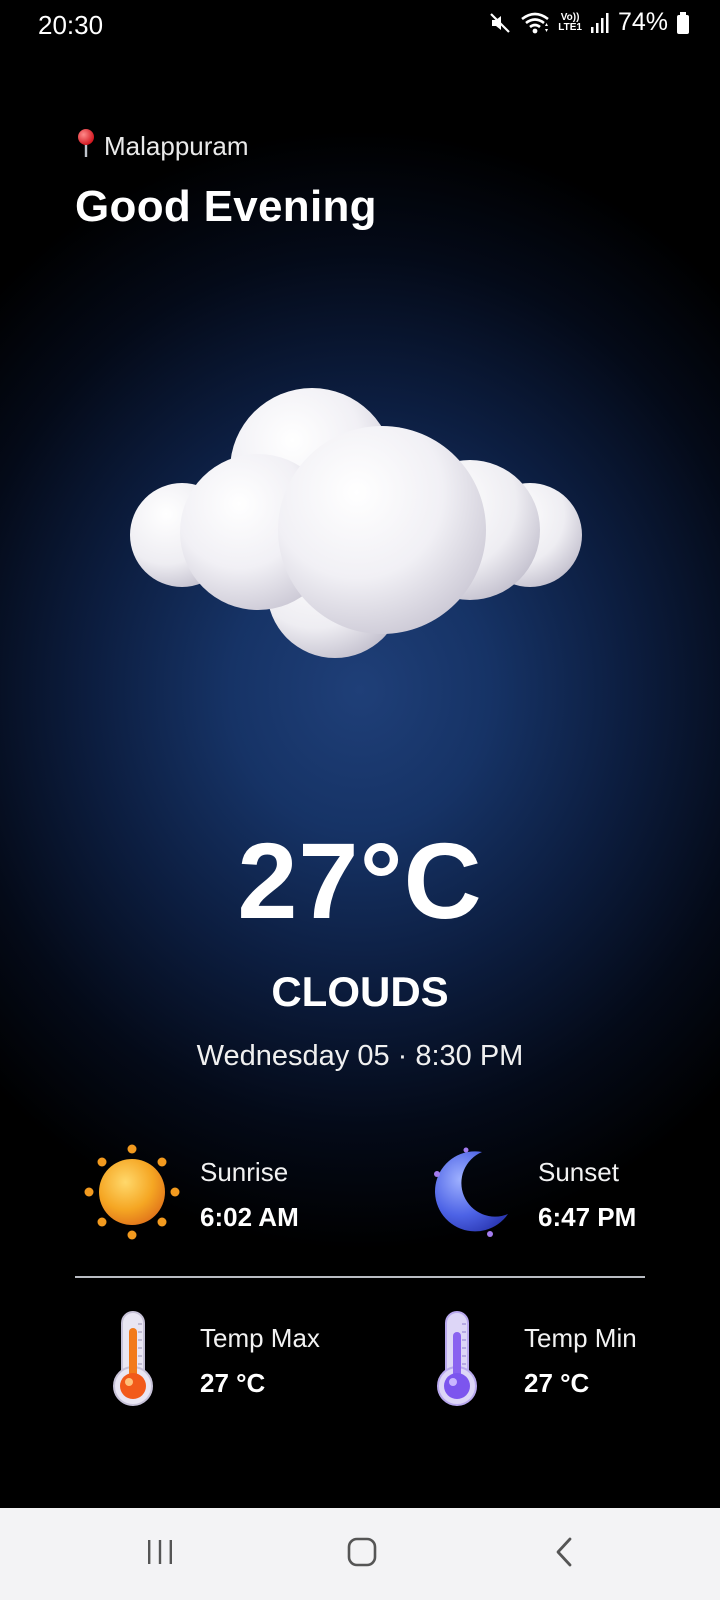  I want to click on temp-max-value: 27 °C, so click(233, 1382).